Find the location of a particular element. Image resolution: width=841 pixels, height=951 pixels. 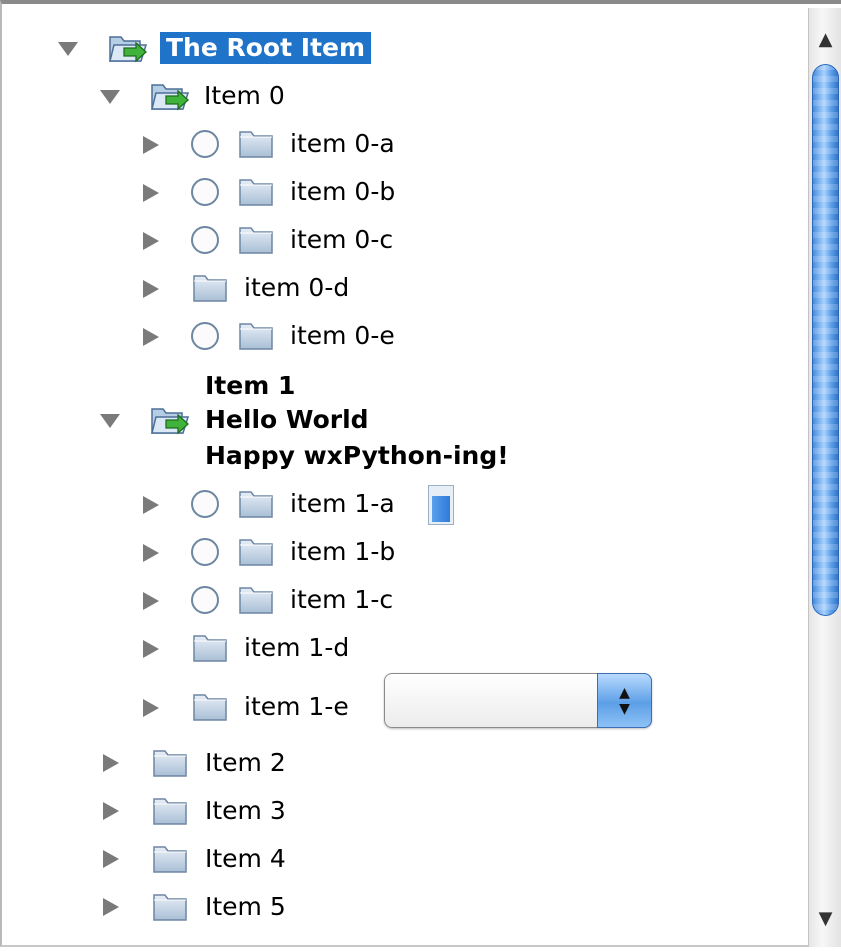

tree-item-1-line2: Hello World is located at coordinates (287, 420).